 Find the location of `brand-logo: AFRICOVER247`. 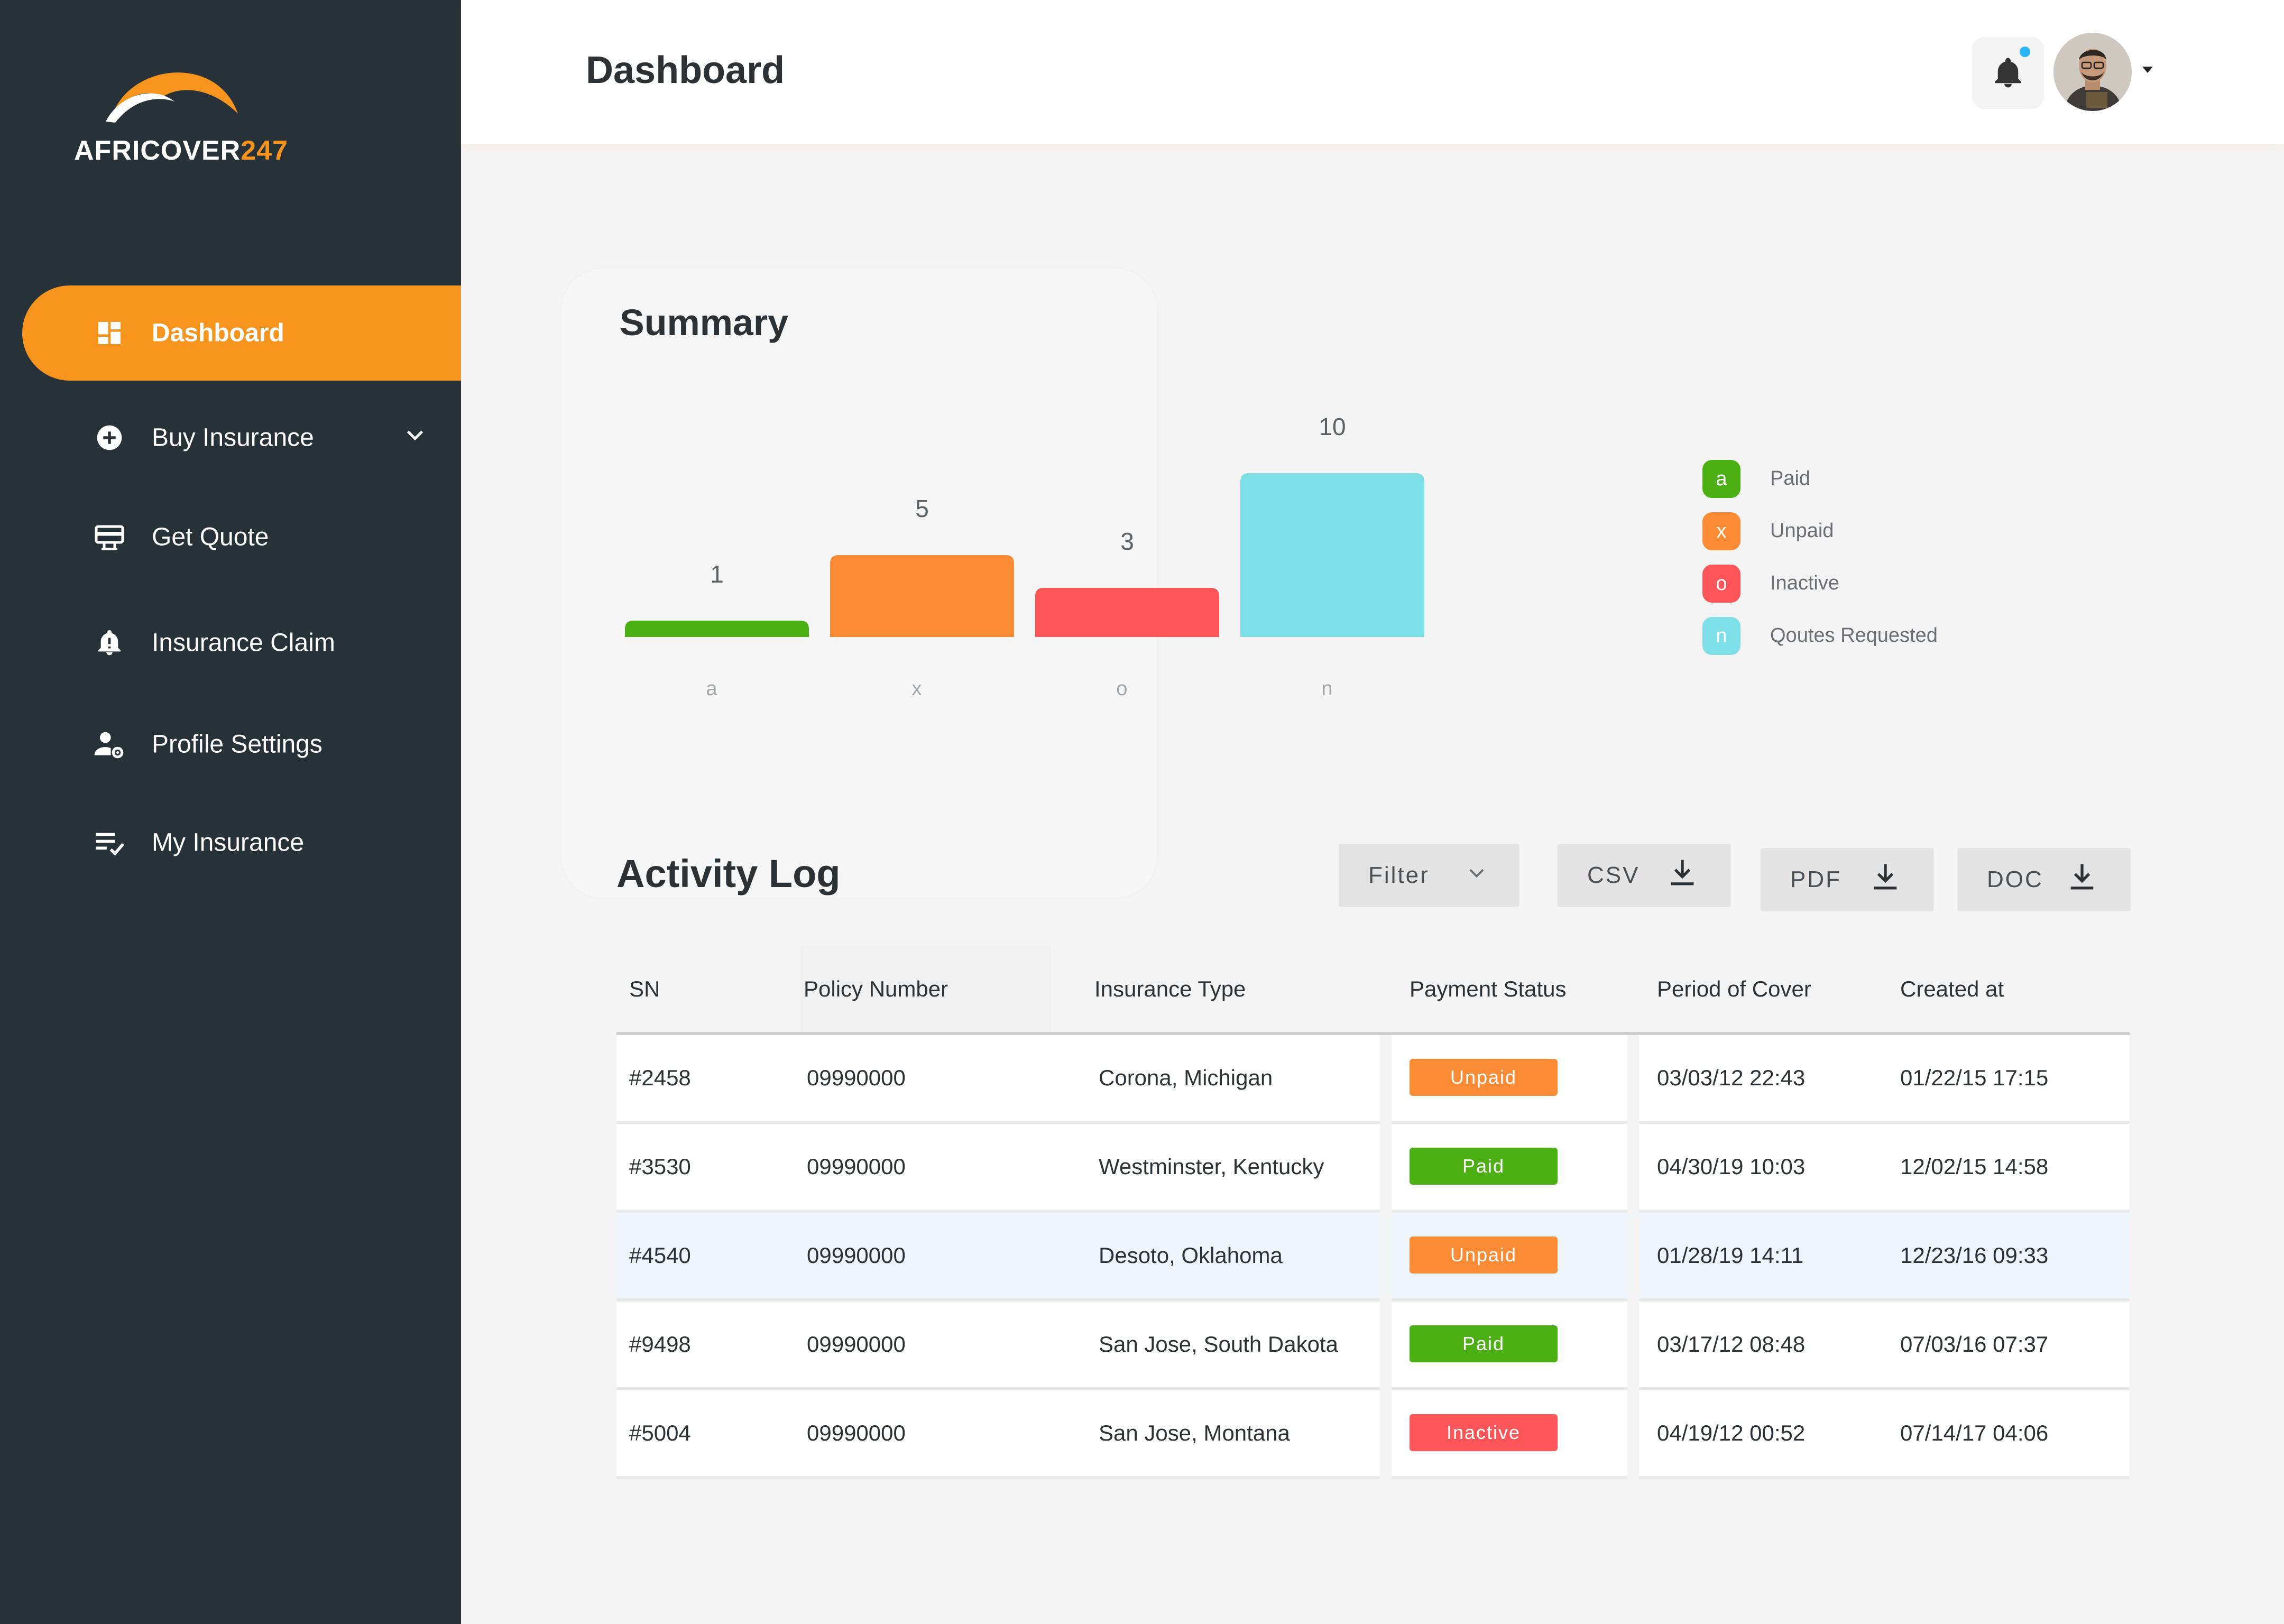

brand-logo: AFRICOVER247 is located at coordinates (181, 116).